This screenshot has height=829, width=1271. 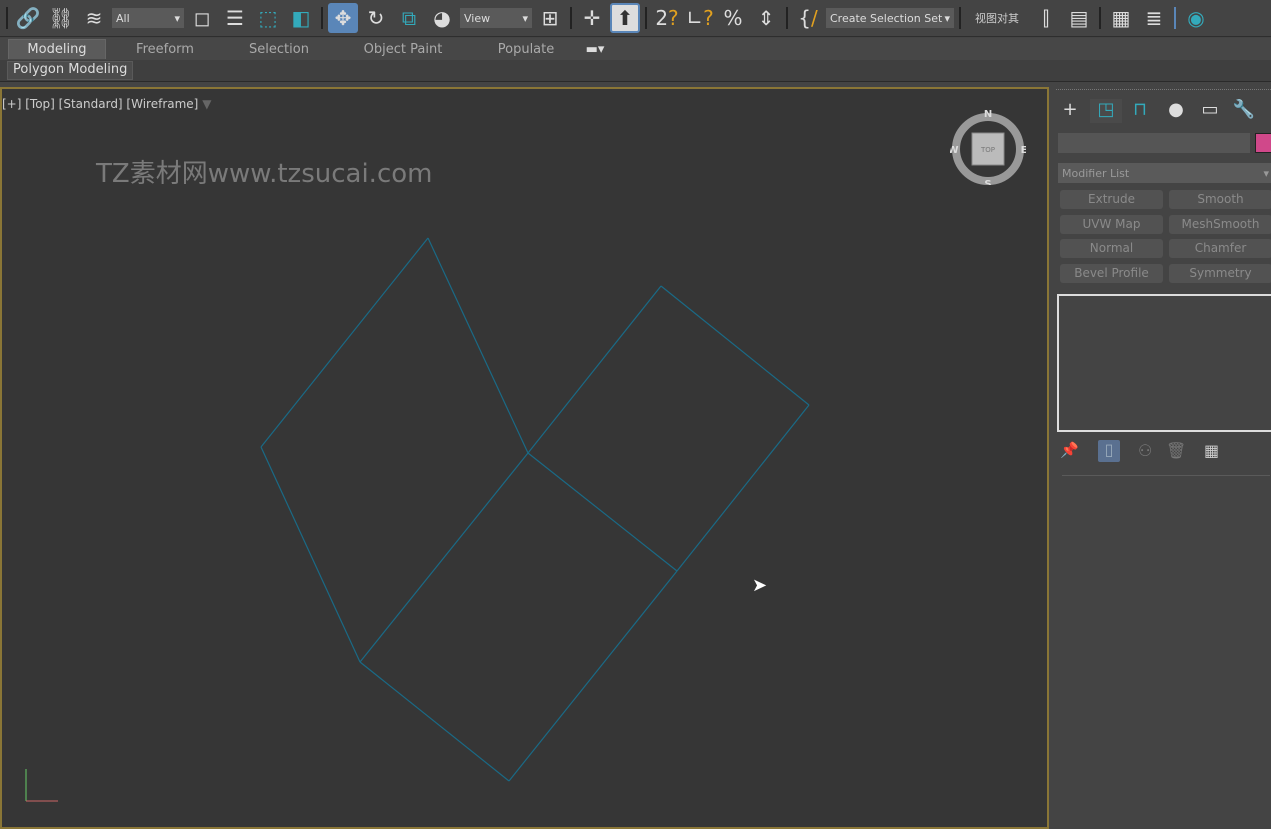 I want to click on mouse-cursor-icon: ➤, so click(x=760, y=585).